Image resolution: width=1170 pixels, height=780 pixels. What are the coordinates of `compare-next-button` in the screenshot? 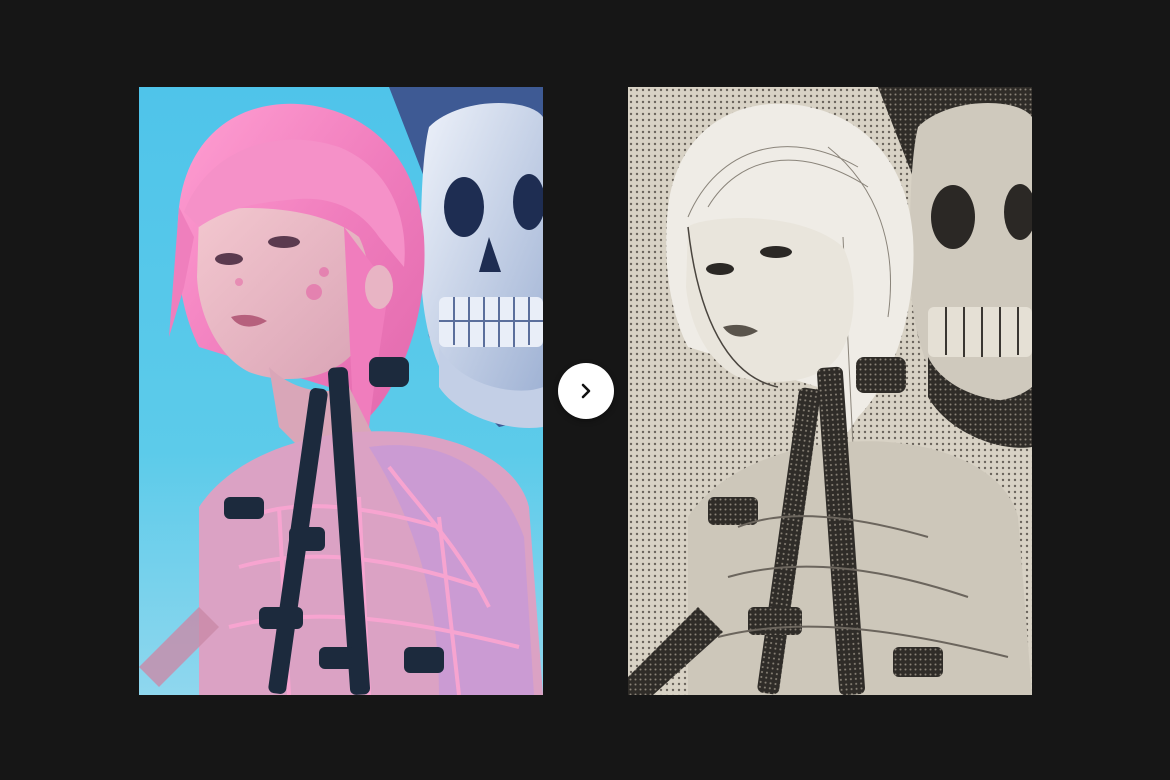 It's located at (586, 391).